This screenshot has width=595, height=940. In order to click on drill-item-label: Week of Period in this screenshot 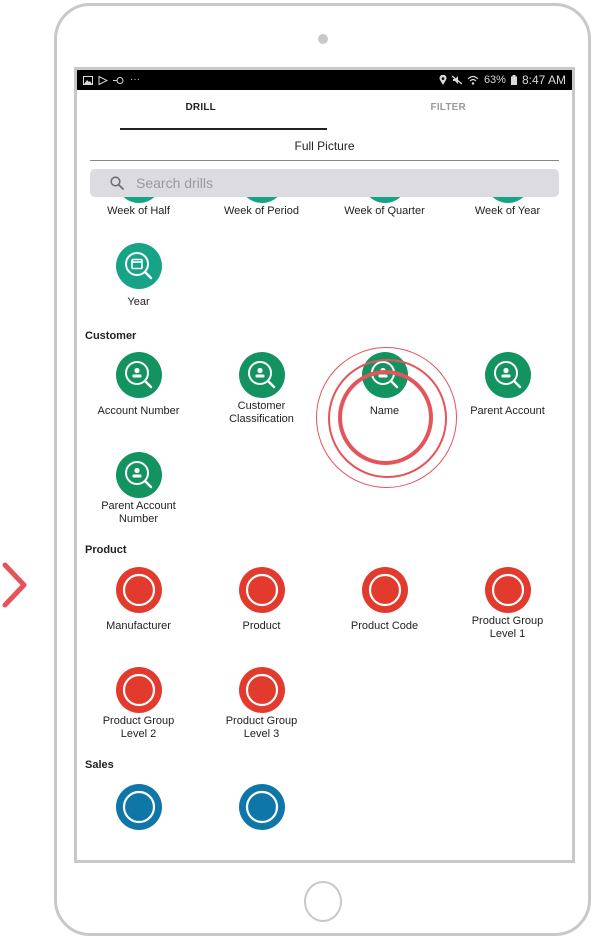, I will do `click(261, 211)`.